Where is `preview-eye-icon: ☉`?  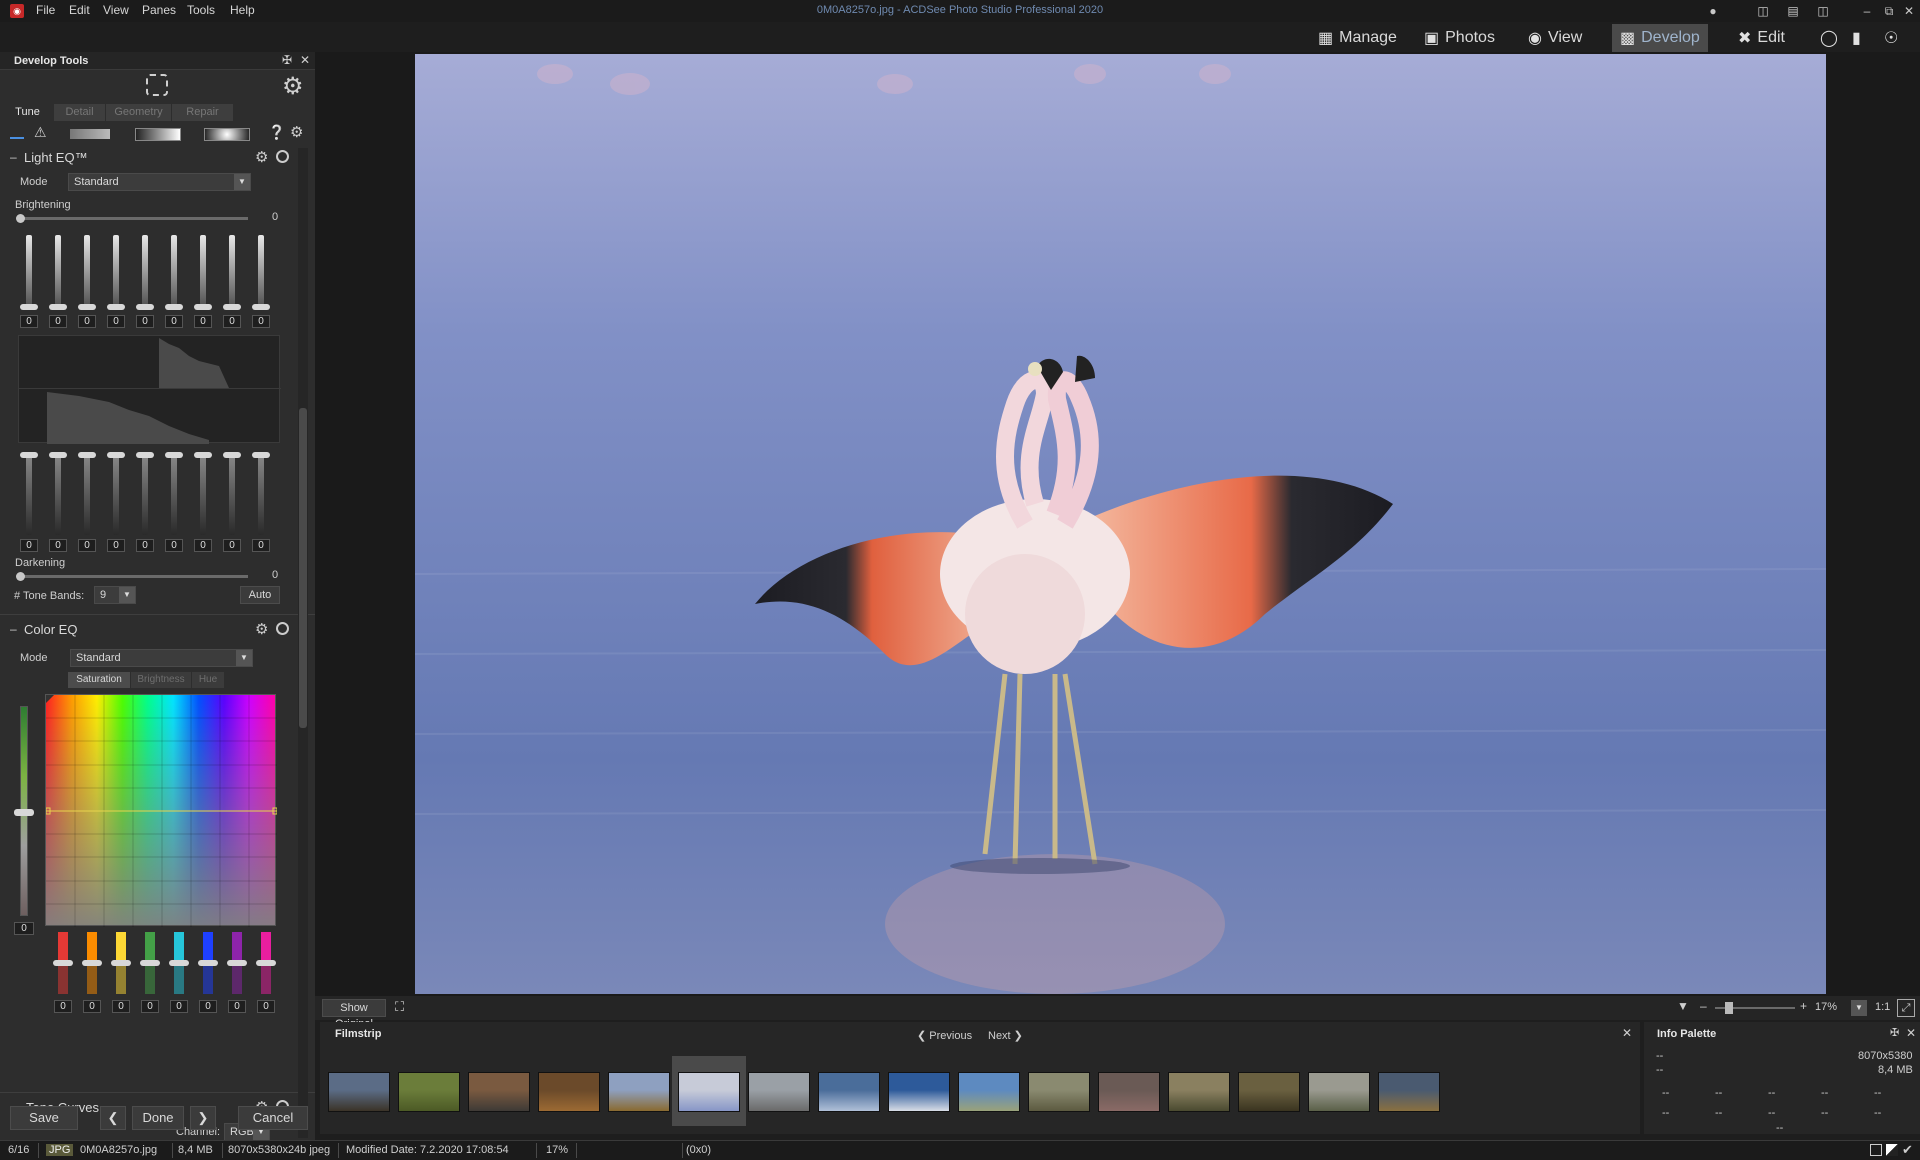 preview-eye-icon: ☉ is located at coordinates (1891, 38).